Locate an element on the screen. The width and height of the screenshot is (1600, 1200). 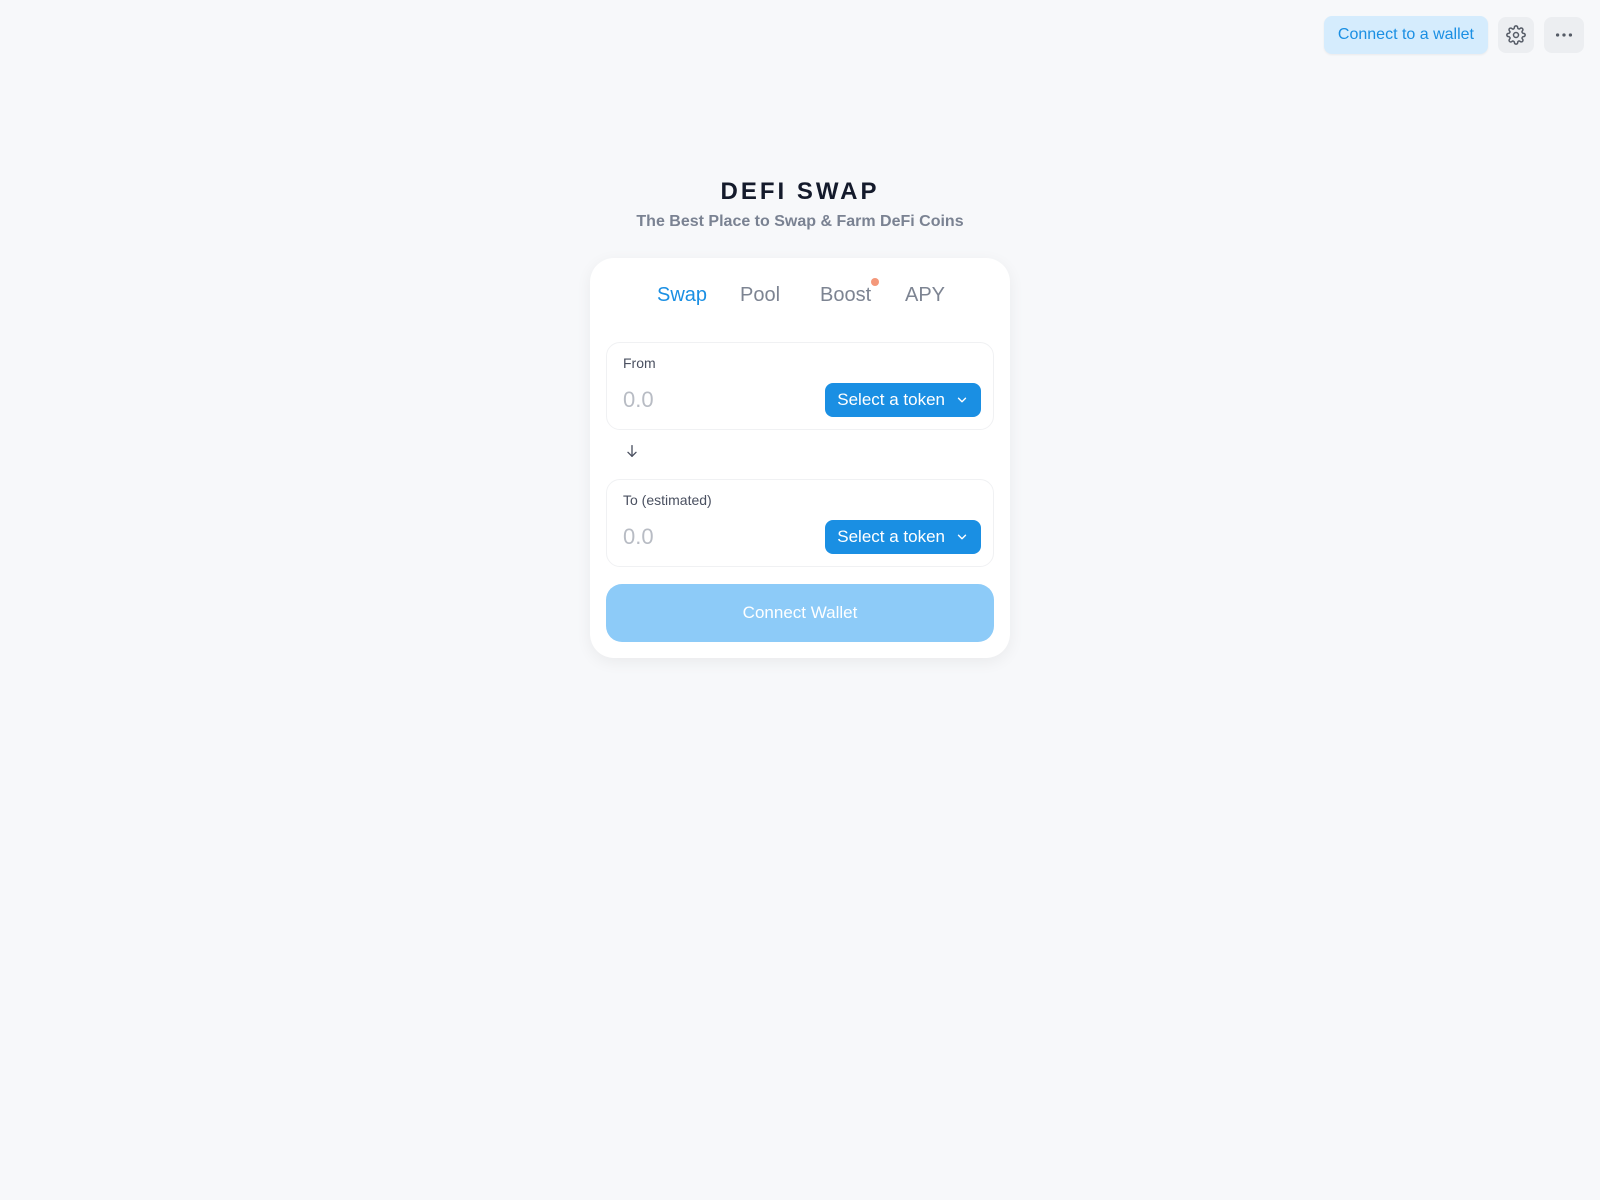
to-select-token-button: Select a token is located at coordinates (903, 537).